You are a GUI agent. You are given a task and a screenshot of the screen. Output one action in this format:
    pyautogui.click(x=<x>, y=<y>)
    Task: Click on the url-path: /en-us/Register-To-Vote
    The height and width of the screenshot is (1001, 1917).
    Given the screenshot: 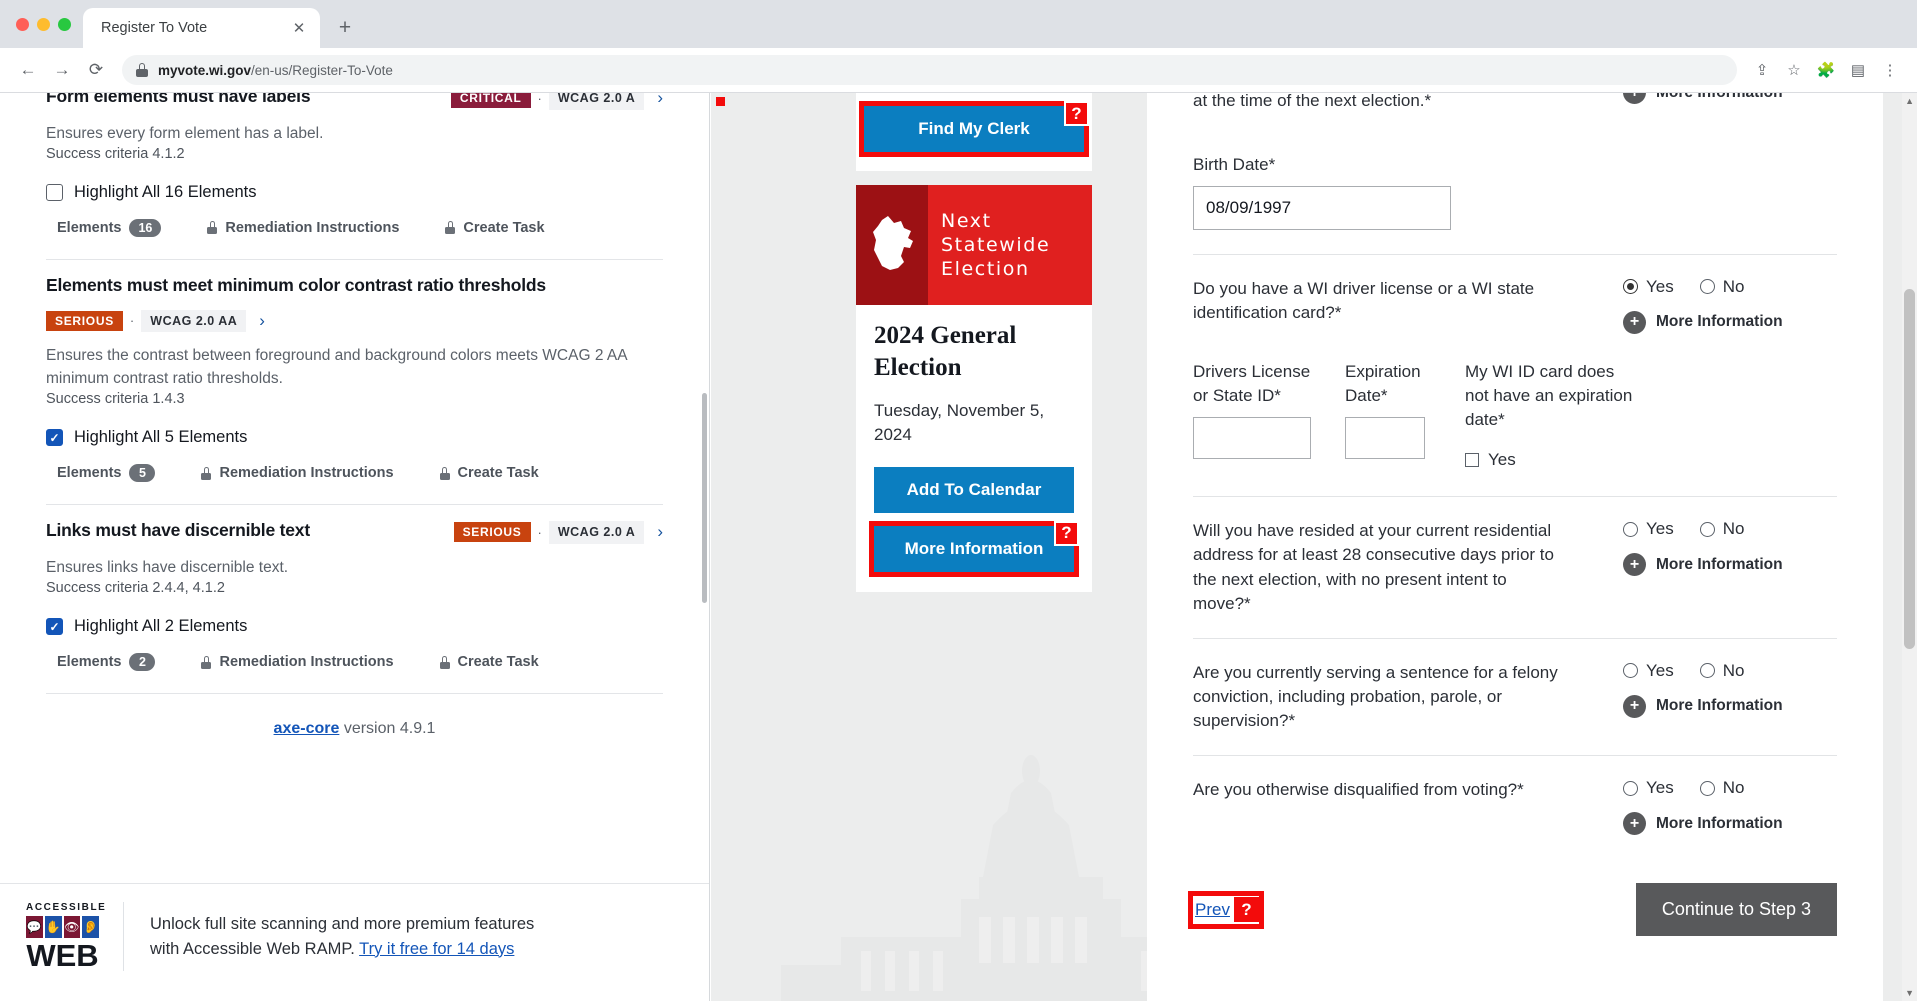 What is the action you would take?
    pyautogui.click(x=322, y=70)
    